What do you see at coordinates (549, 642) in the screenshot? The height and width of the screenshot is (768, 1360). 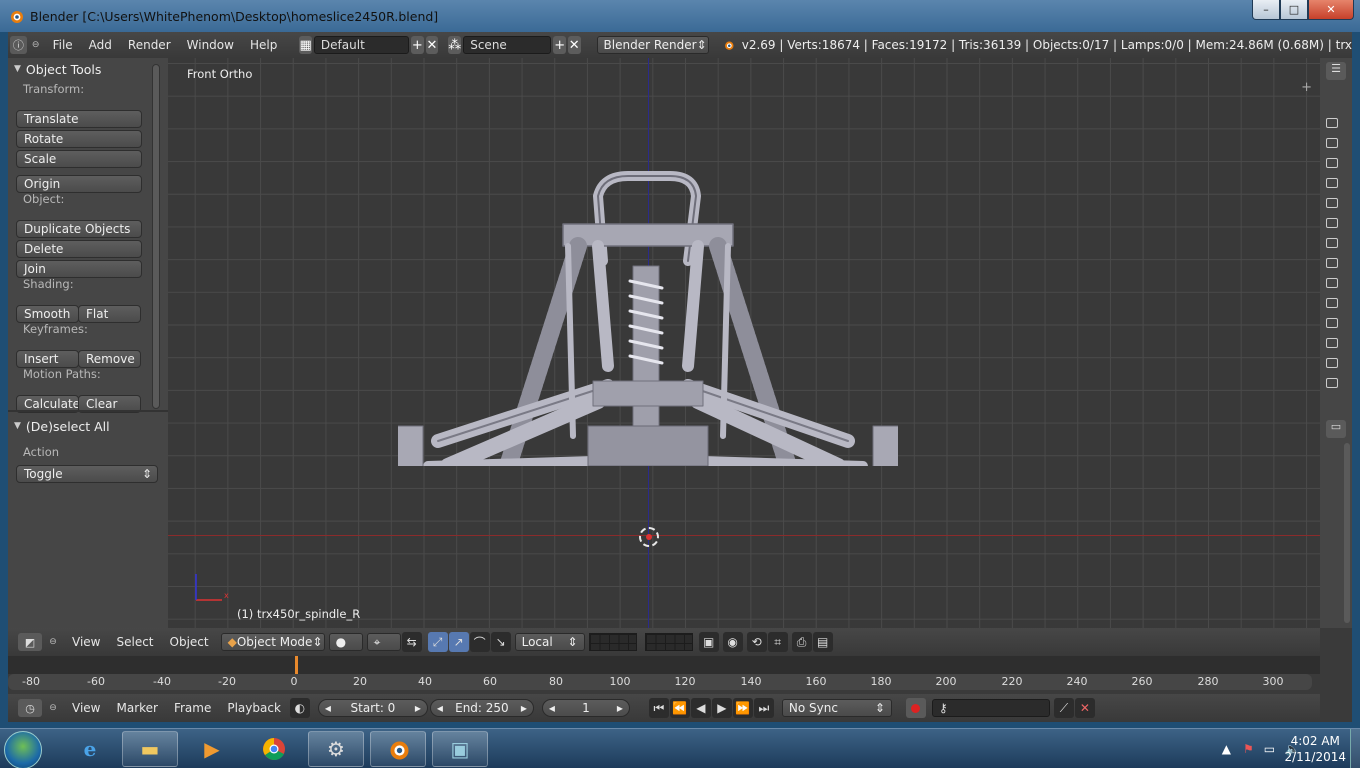 I see `transform-orientation-select: Local ⇕` at bounding box center [549, 642].